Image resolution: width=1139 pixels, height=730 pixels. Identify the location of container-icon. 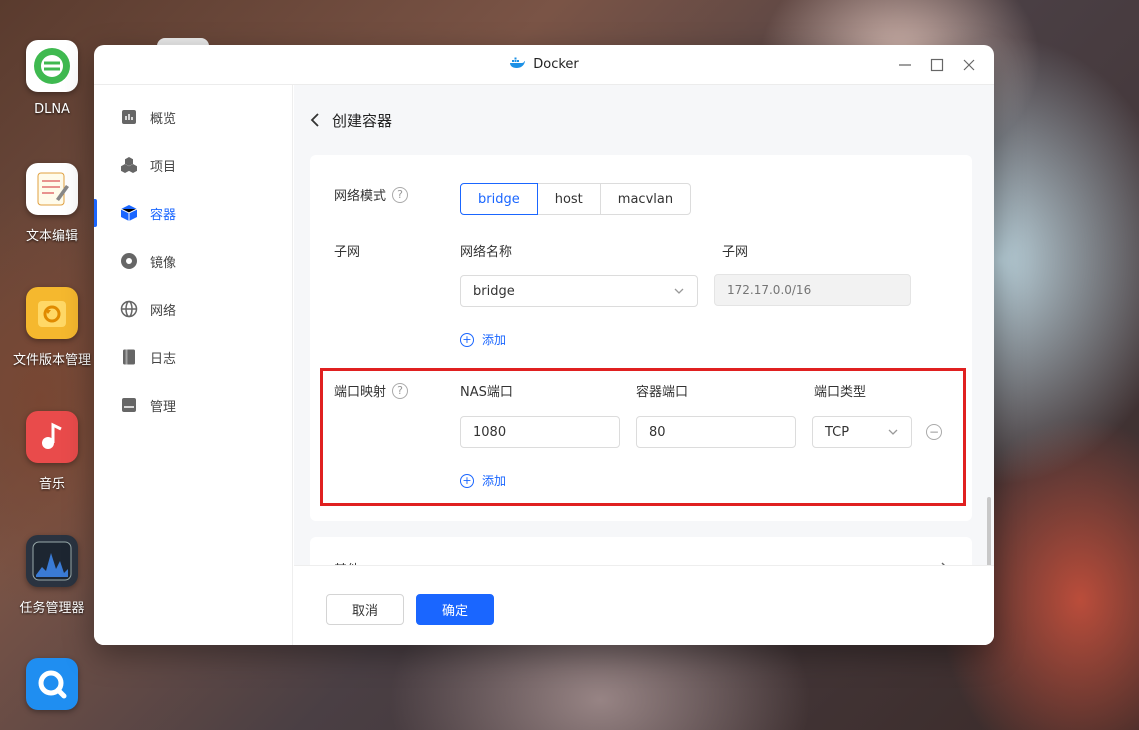
(129, 213).